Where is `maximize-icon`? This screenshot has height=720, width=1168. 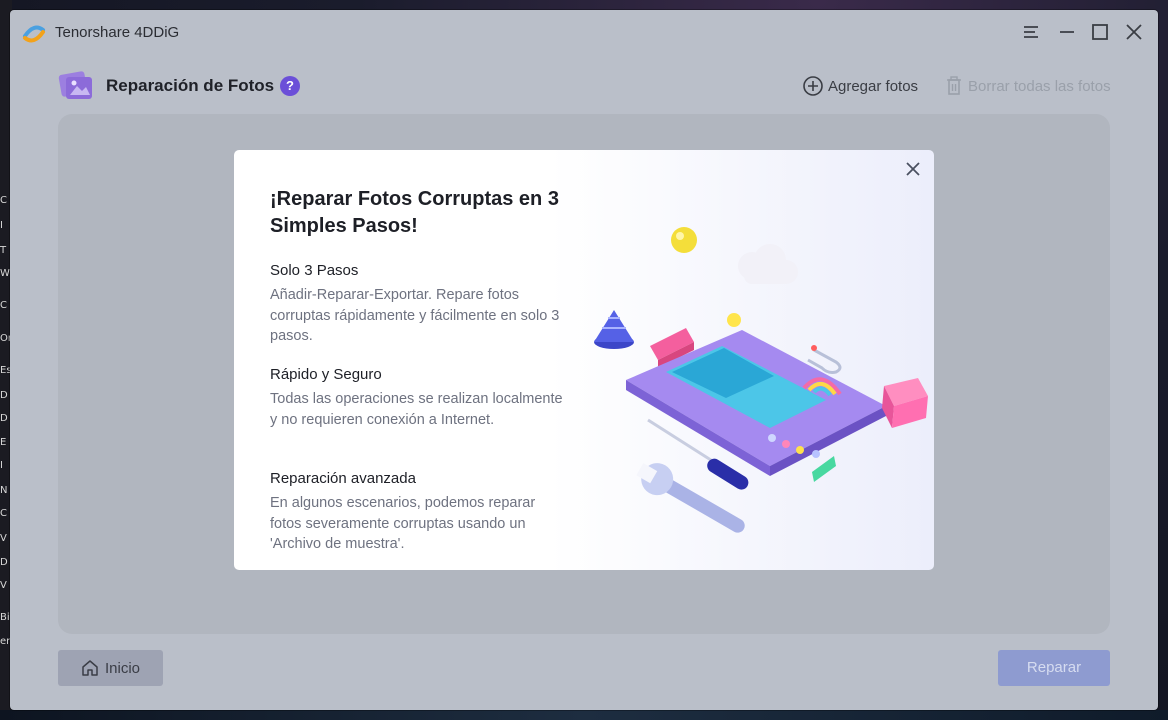
maximize-icon is located at coordinates (1100, 32).